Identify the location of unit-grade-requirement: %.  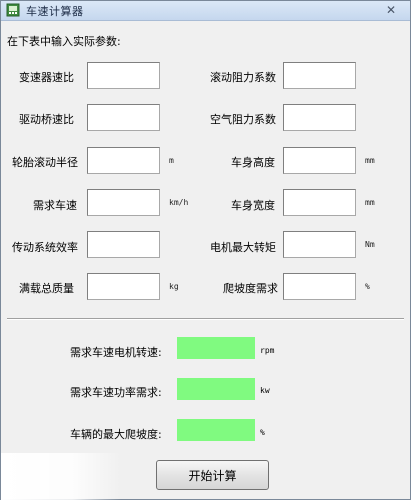
(367, 286).